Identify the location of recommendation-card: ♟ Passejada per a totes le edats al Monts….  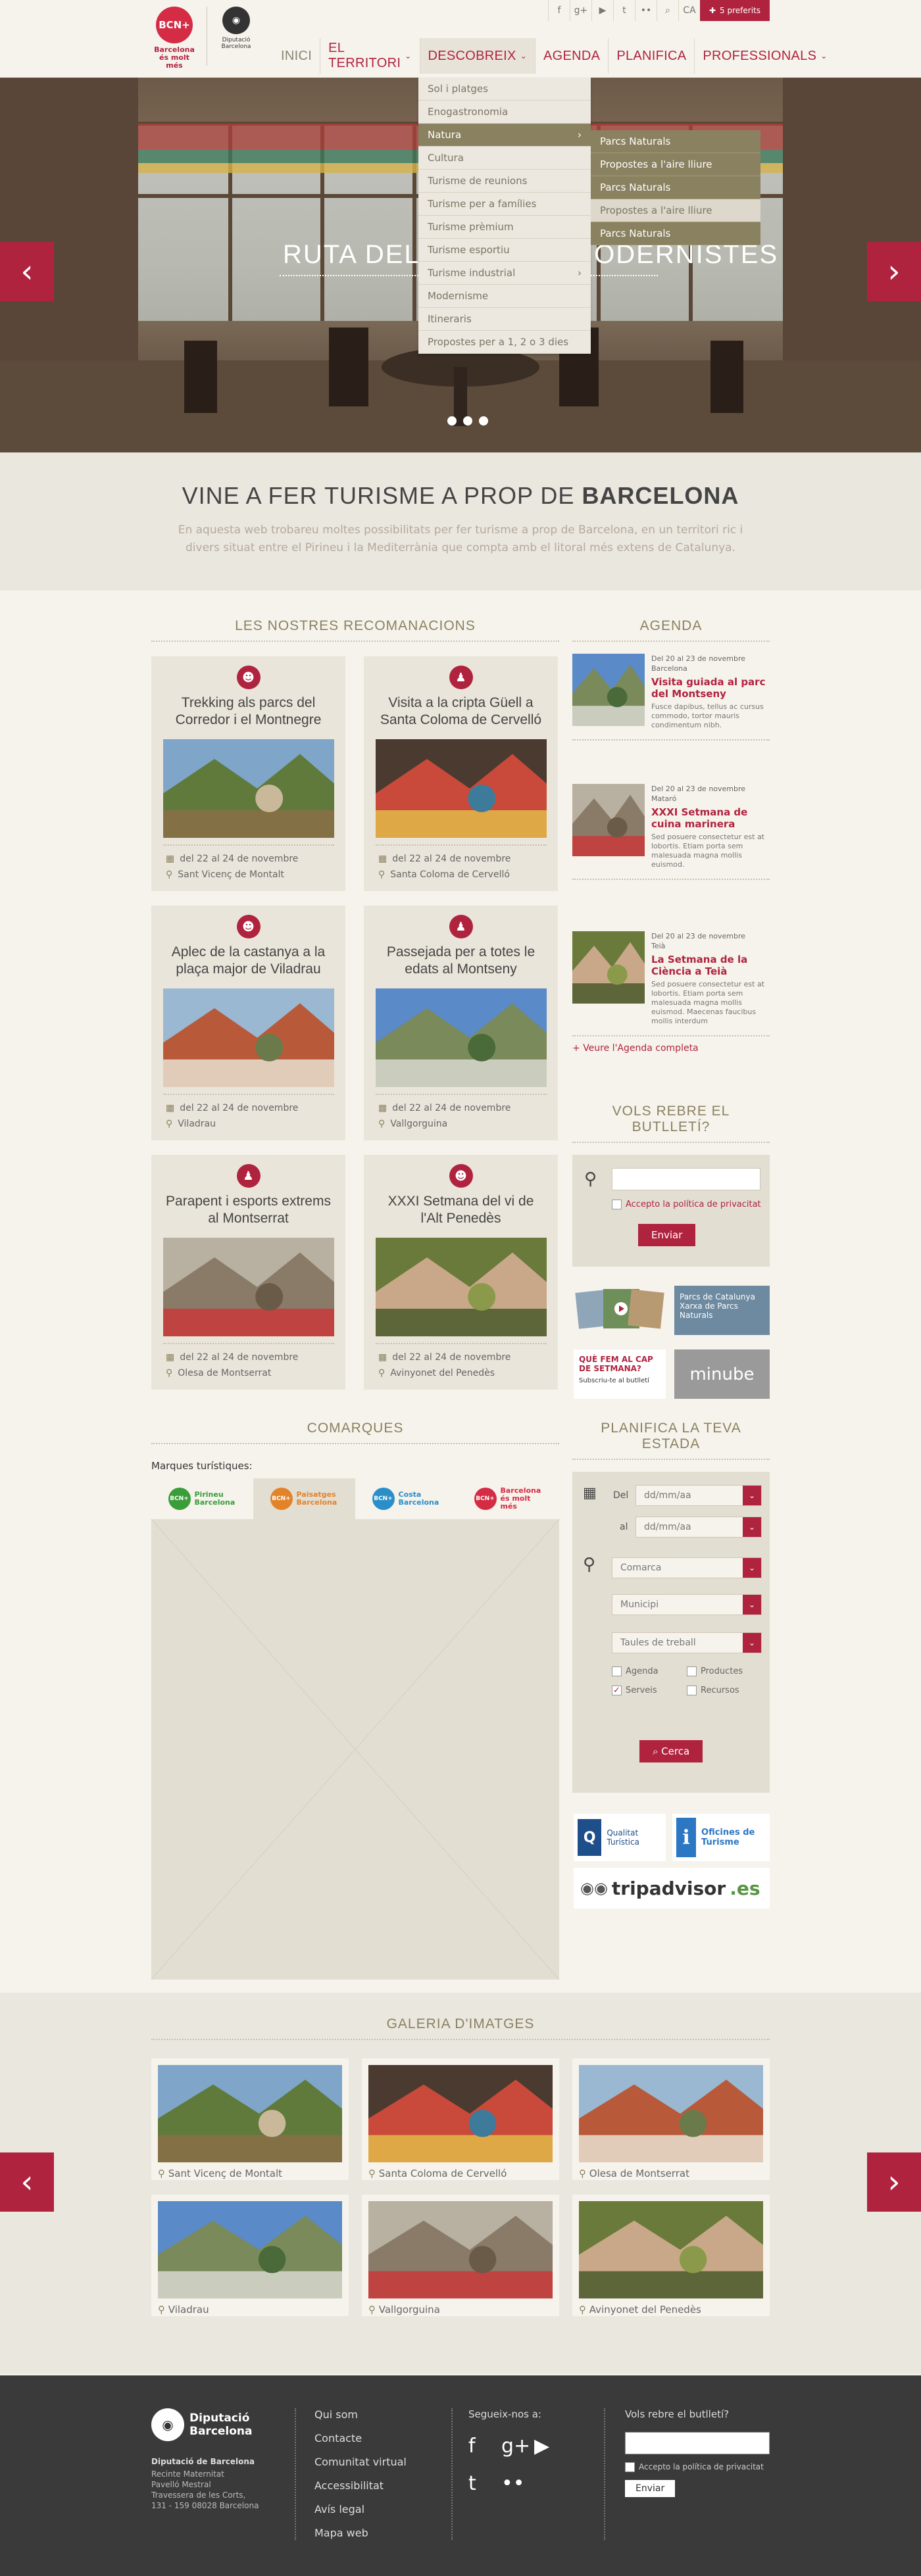
(461, 1023).